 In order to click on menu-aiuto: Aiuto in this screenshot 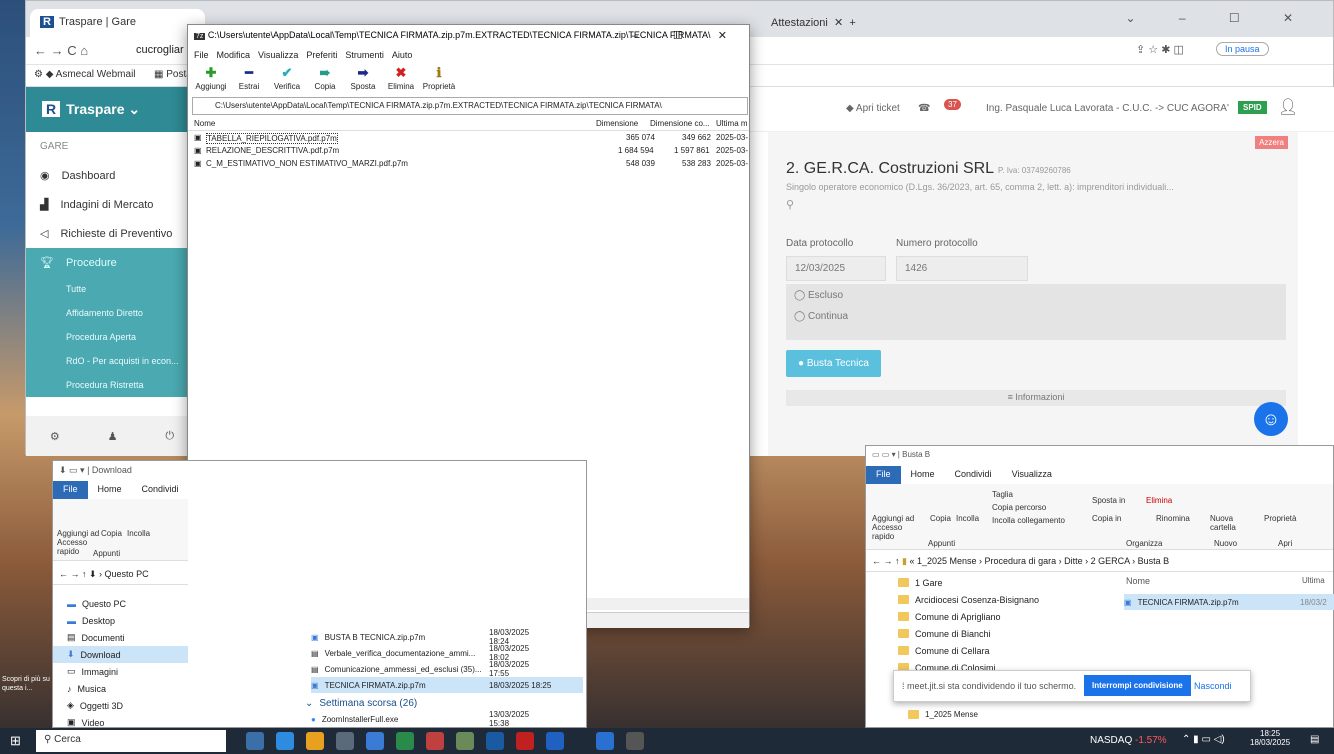, I will do `click(402, 56)`.